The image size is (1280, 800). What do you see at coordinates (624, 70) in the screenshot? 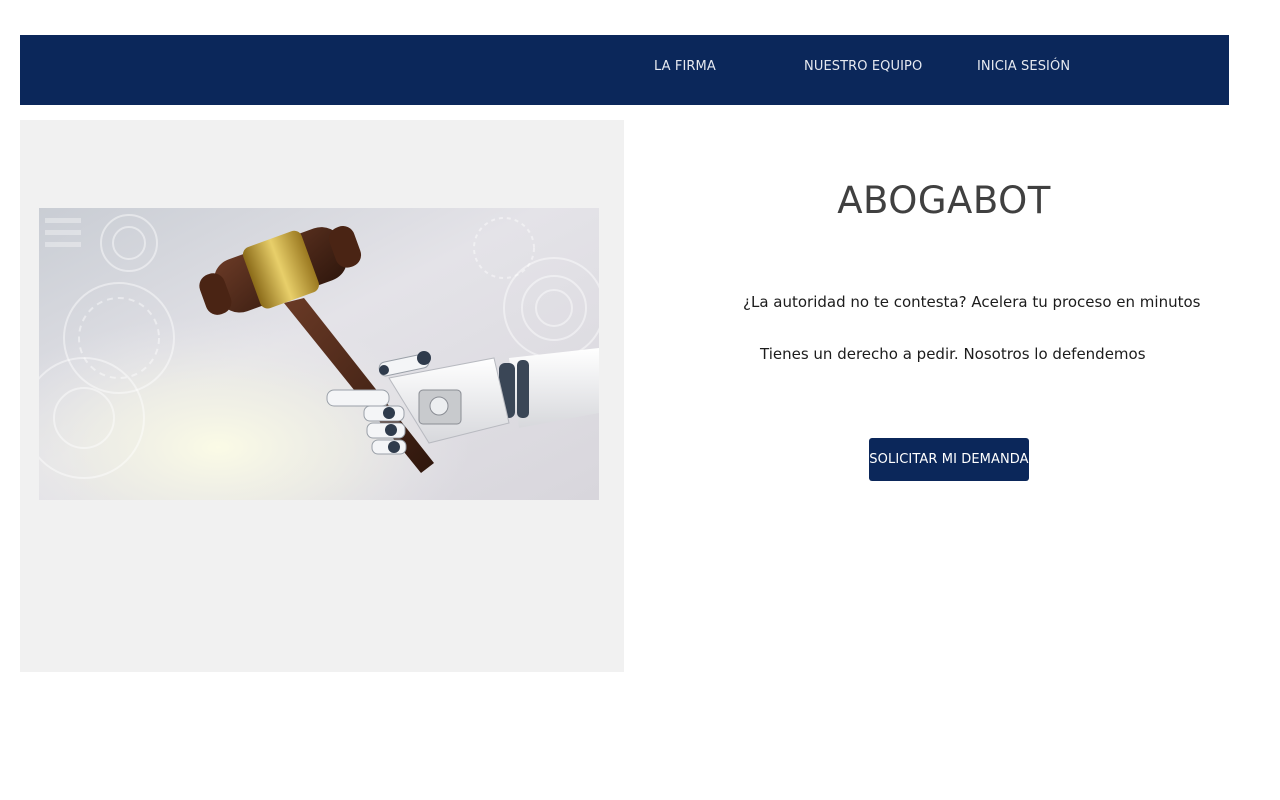
I see `top-navbar: LA FIRMA NUESTRO EQUIPO INICIA SESIÓN` at bounding box center [624, 70].